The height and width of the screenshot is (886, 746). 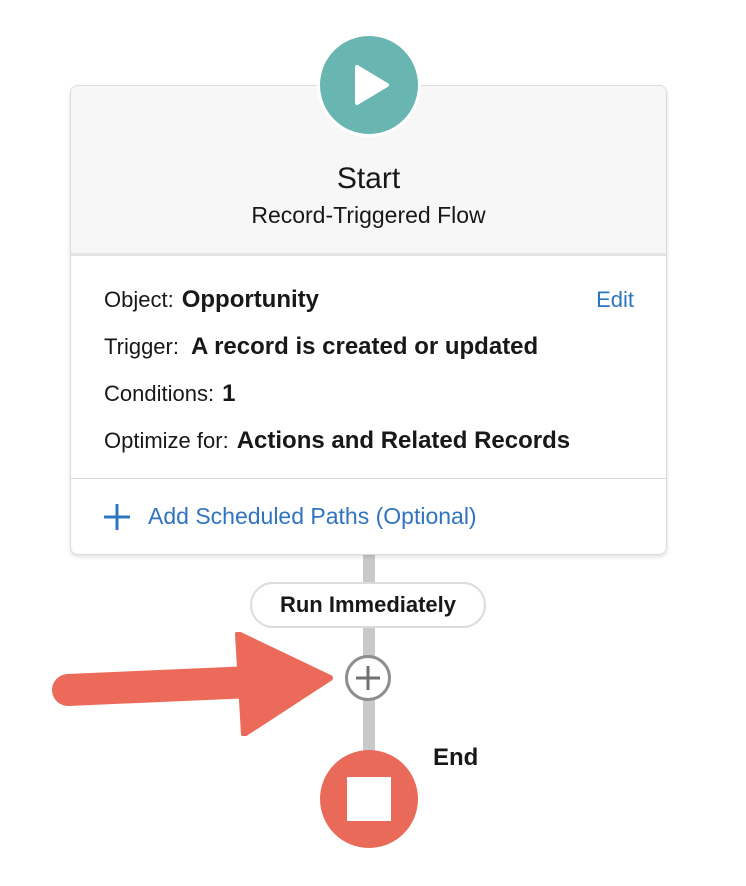 What do you see at coordinates (364, 346) in the screenshot?
I see `detail-value: A record is created or updated` at bounding box center [364, 346].